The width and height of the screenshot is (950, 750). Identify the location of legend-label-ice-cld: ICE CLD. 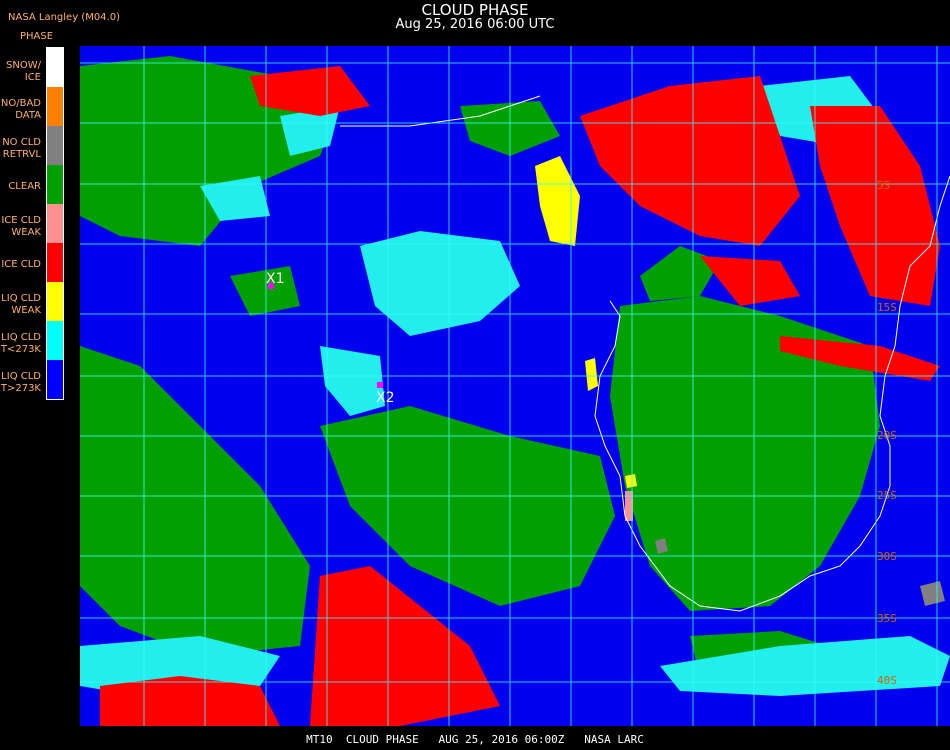
(21, 264).